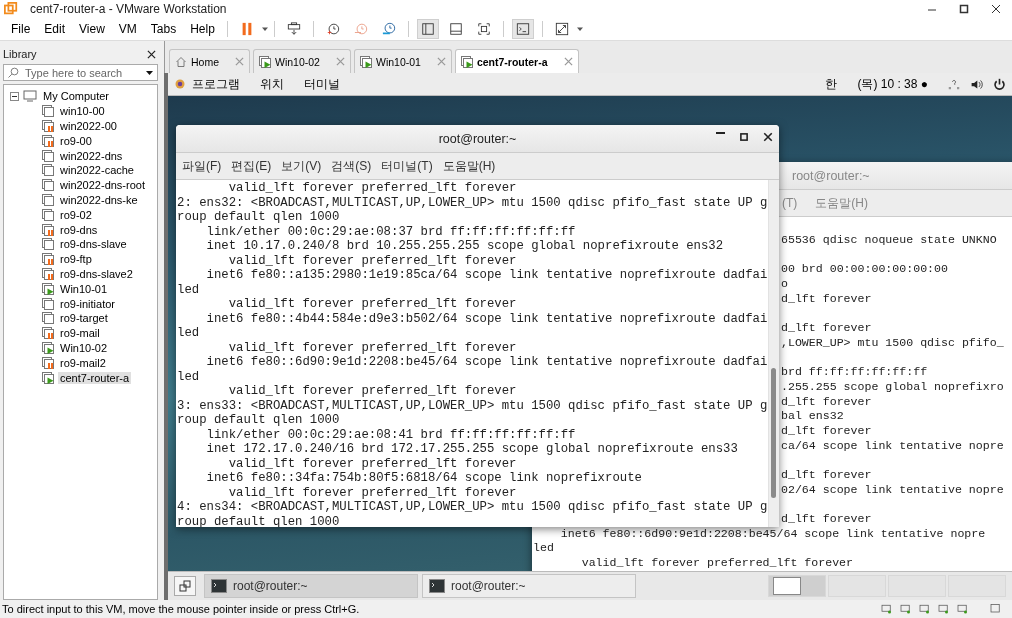 The height and width of the screenshot is (618, 1012). What do you see at coordinates (99, 199) in the screenshot?
I see `sidebar-item: win2022-dns-ke` at bounding box center [99, 199].